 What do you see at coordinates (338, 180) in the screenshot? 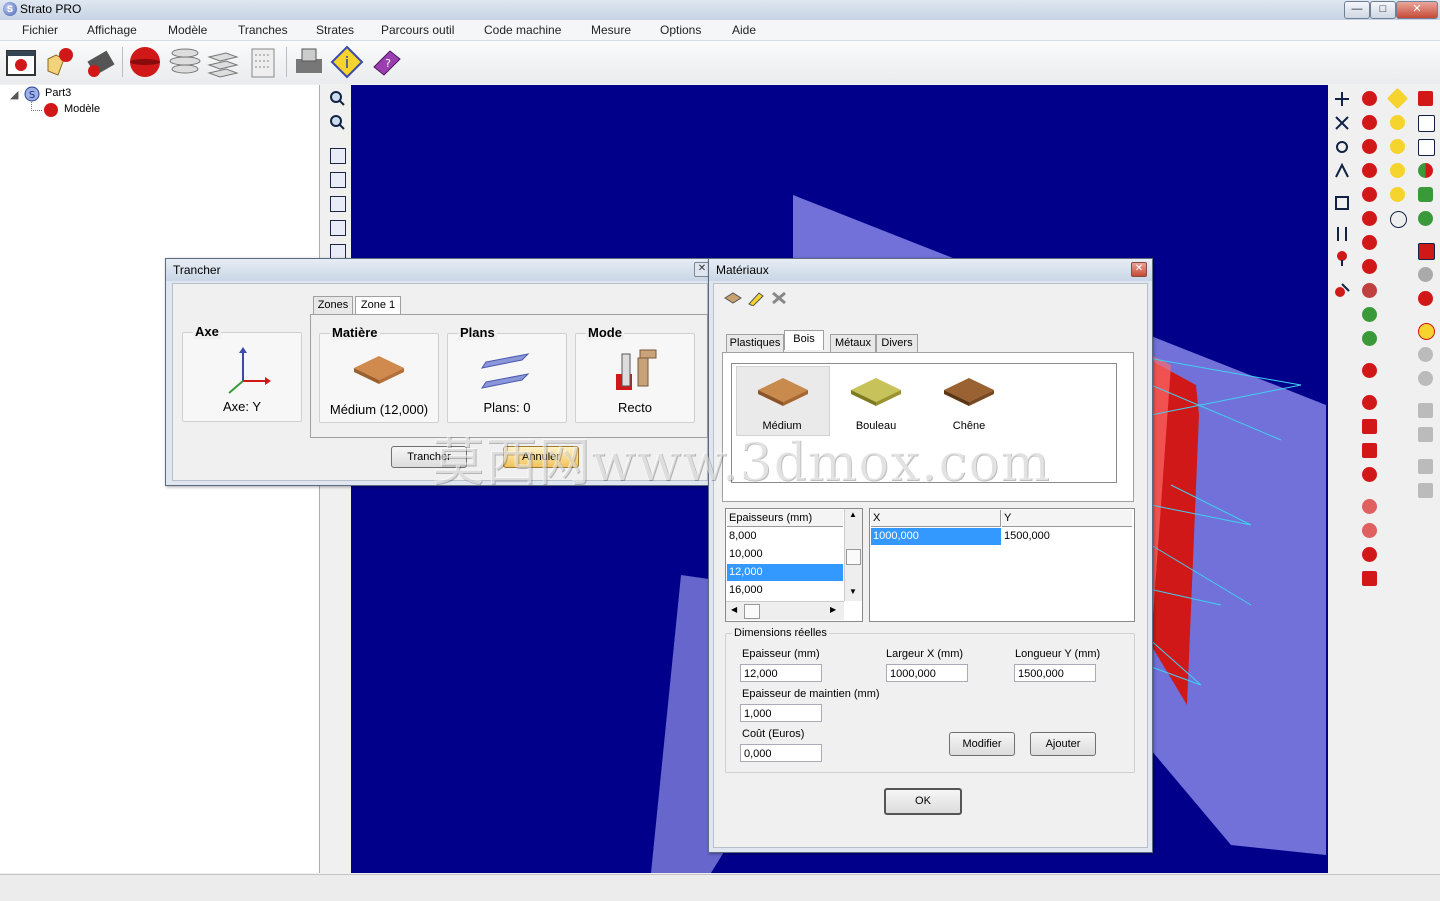
I see `view-back-icon` at bounding box center [338, 180].